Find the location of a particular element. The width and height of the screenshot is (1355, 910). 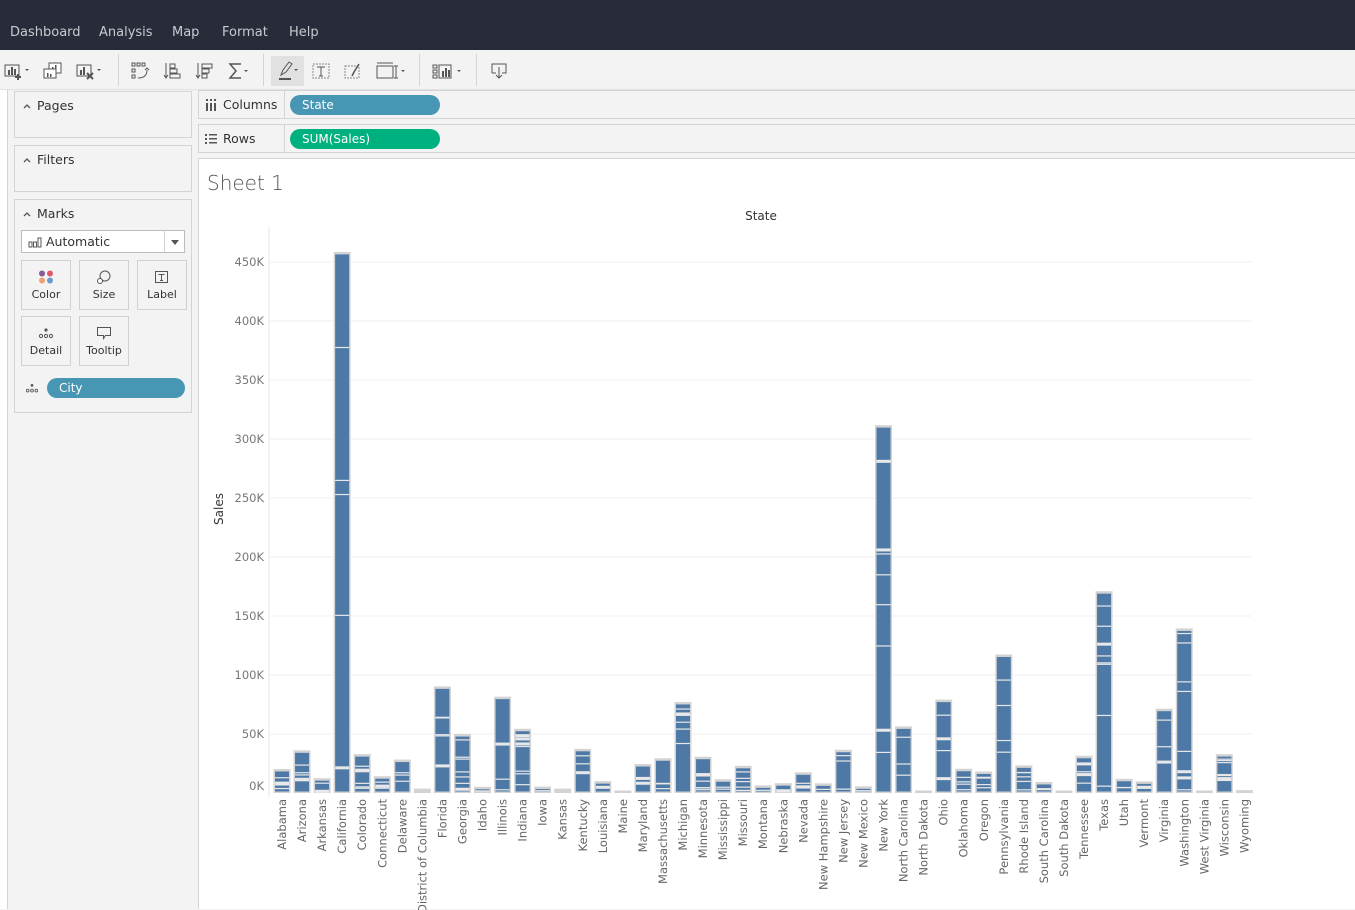

chevron-down-icon is located at coordinates (174, 242).